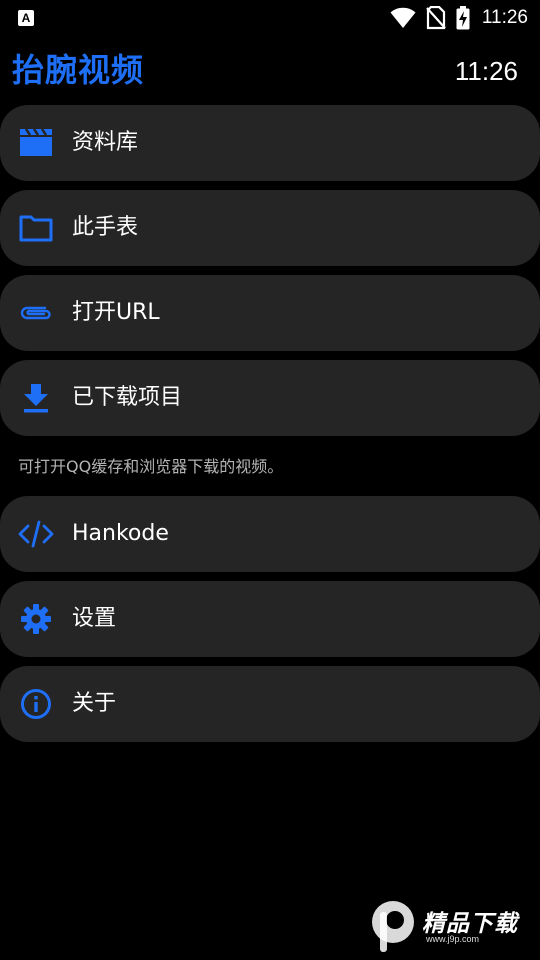 The height and width of the screenshot is (960, 540). What do you see at coordinates (36, 228) in the screenshot?
I see `folder-icon` at bounding box center [36, 228].